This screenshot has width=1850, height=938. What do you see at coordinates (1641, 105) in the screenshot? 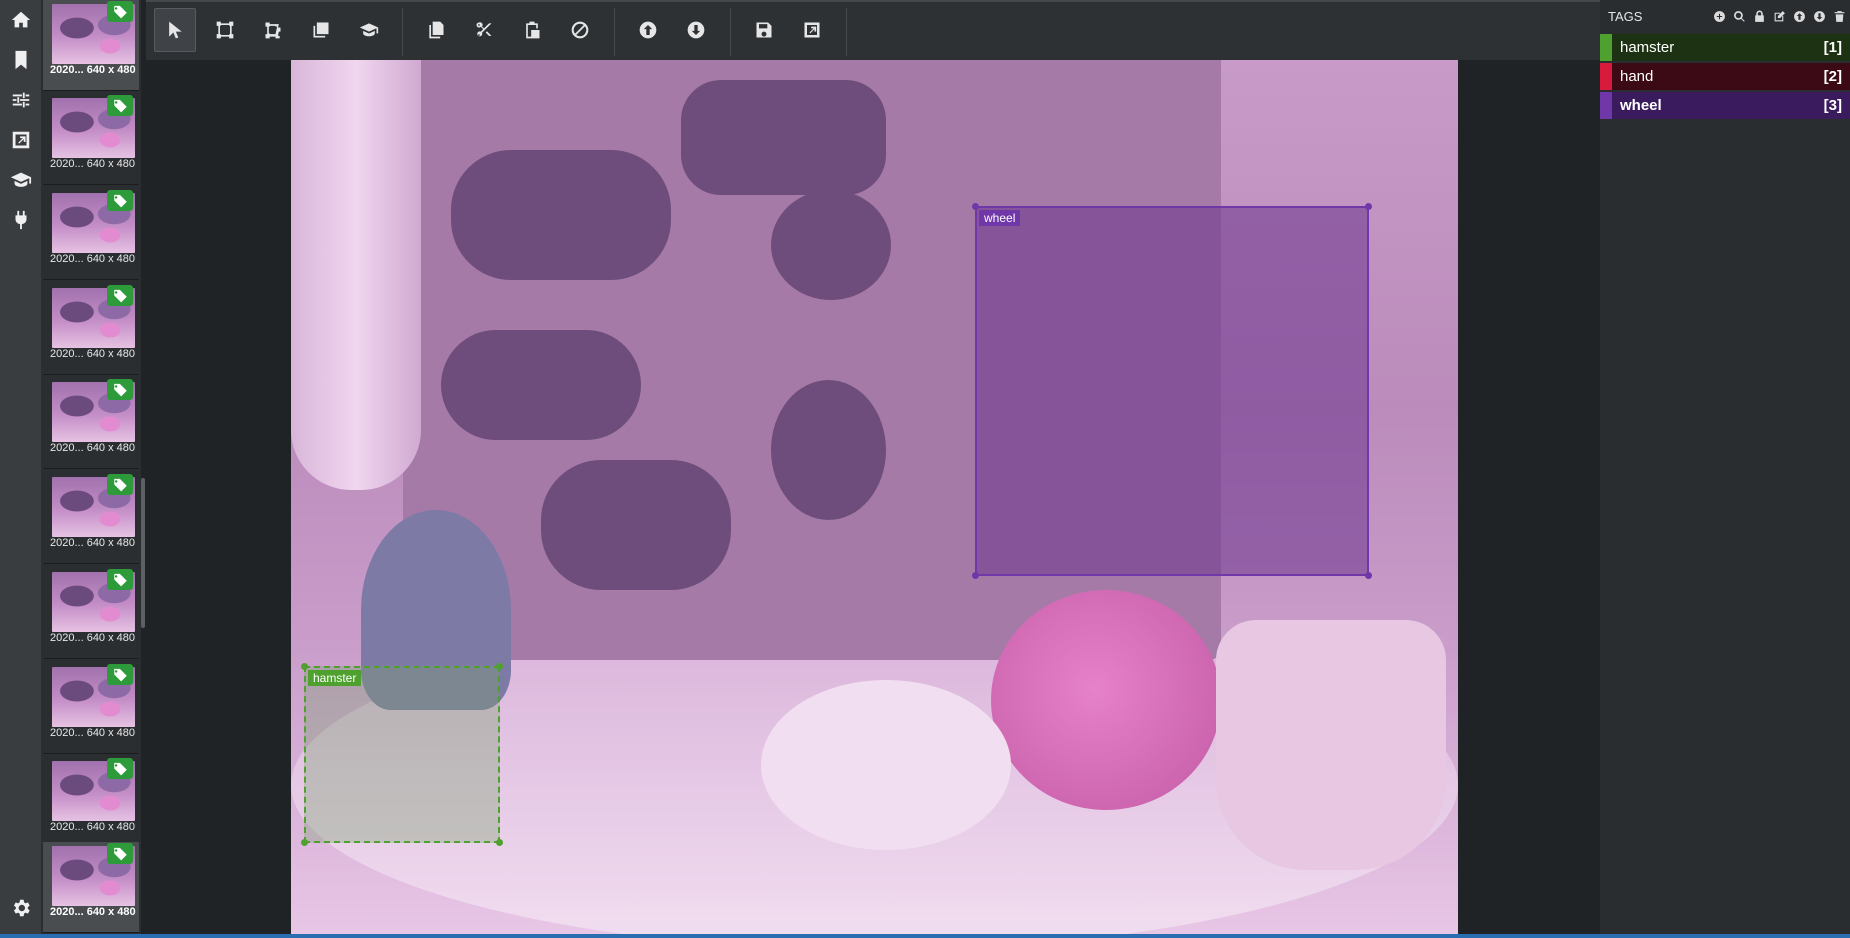
I see `tag-name: wheel` at bounding box center [1641, 105].